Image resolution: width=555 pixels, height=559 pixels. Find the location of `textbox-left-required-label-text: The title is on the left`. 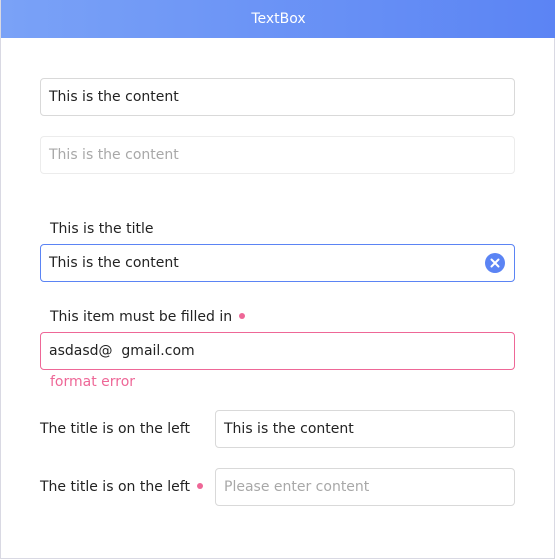

textbox-left-required-label-text: The title is on the left is located at coordinates (115, 487).